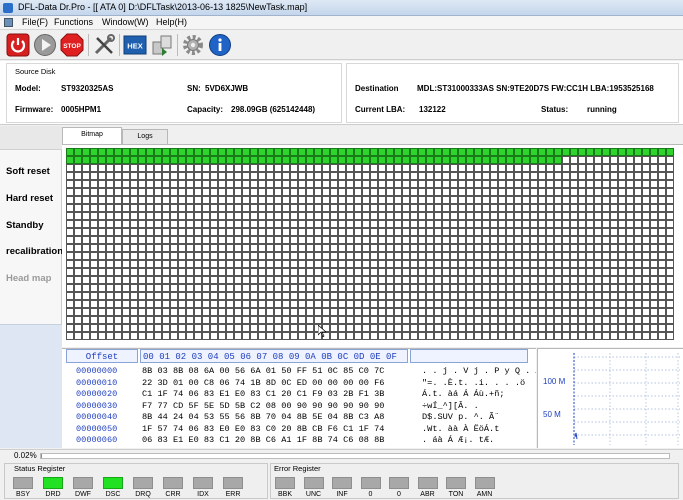 Image resolution: width=683 pixels, height=500 pixels. What do you see at coordinates (73, 22) in the screenshot?
I see `menu-functions: Functions` at bounding box center [73, 22].